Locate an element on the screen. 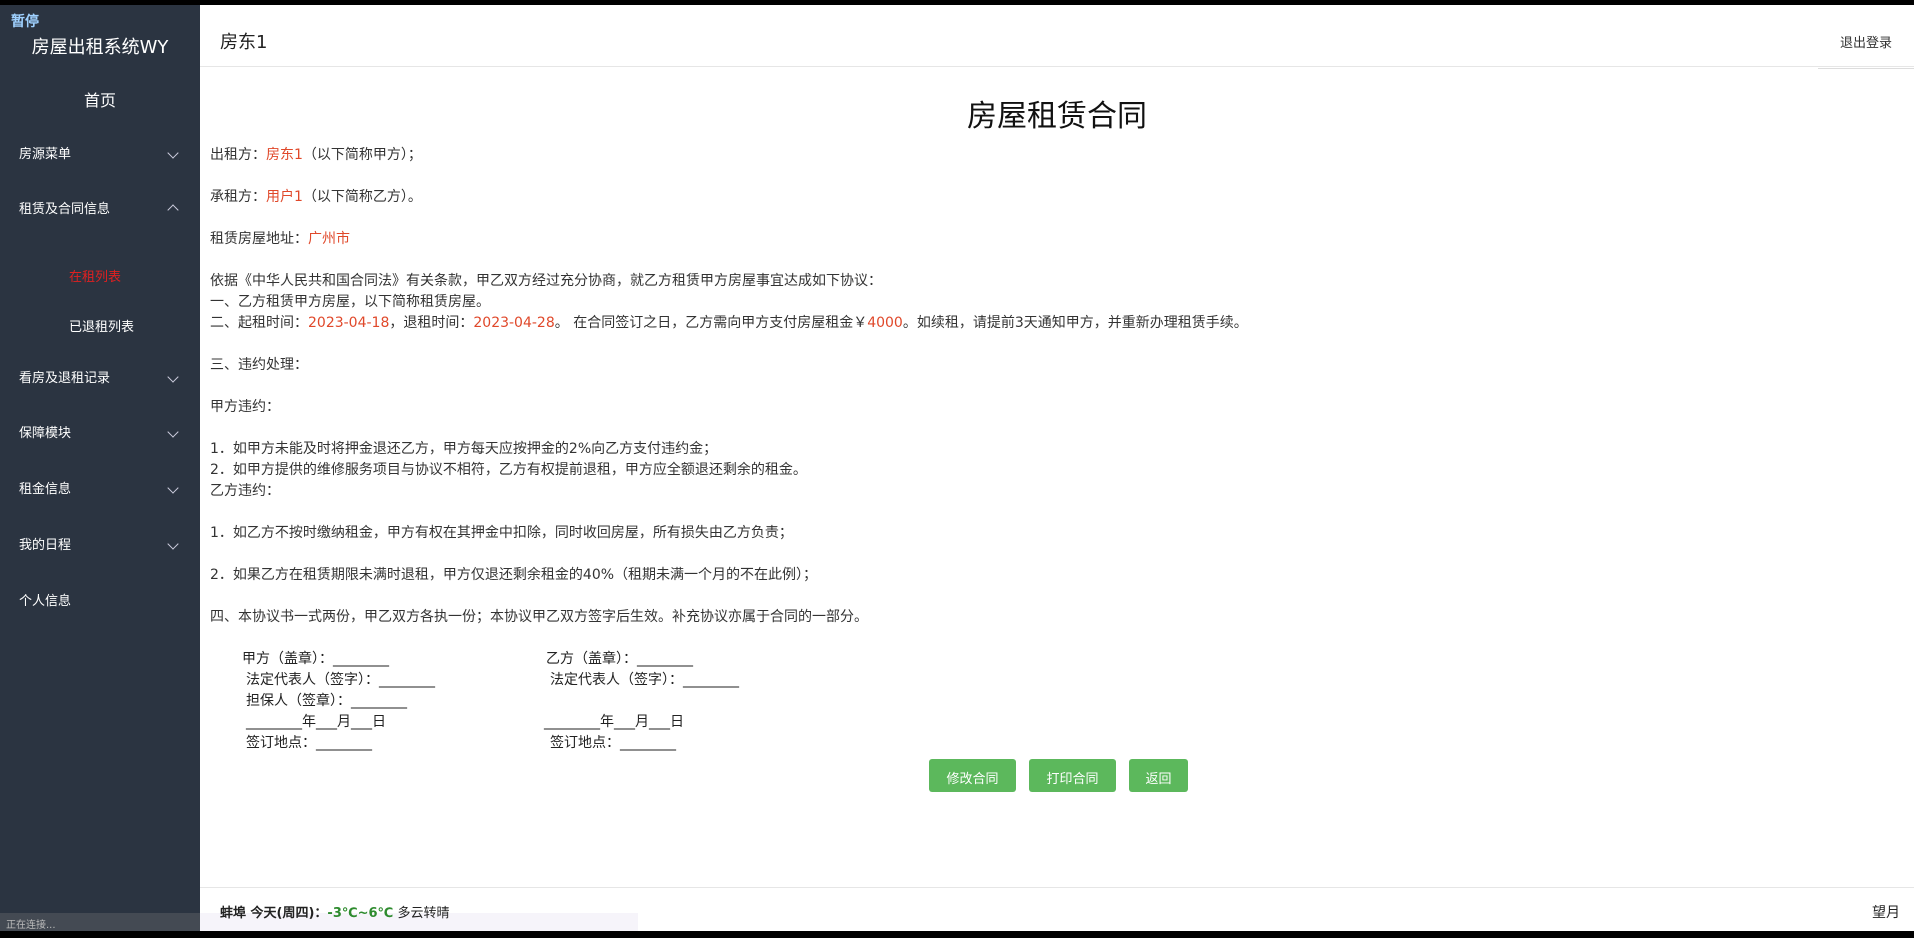  sidebar-menu-viewing-records: 看房及退租记录 is located at coordinates (100, 376).